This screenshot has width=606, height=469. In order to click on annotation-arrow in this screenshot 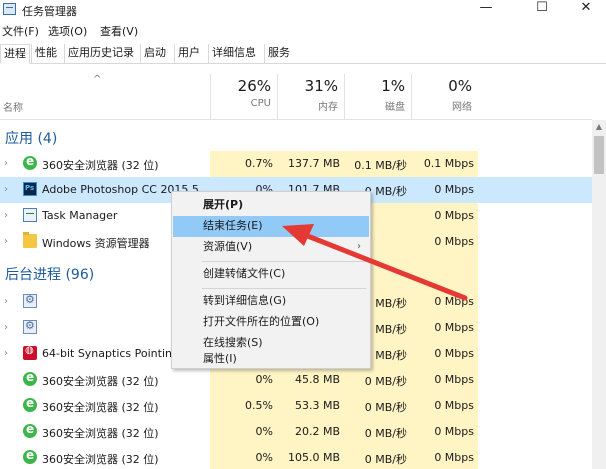, I will do `click(375, 262)`.